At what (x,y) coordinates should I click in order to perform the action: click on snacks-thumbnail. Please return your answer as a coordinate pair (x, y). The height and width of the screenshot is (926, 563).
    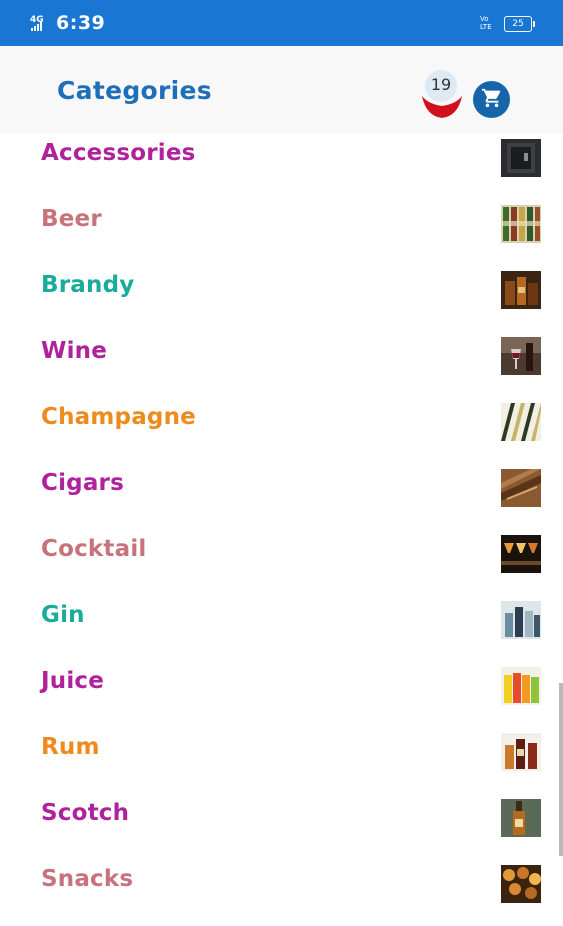
    Looking at the image, I should click on (521, 884).